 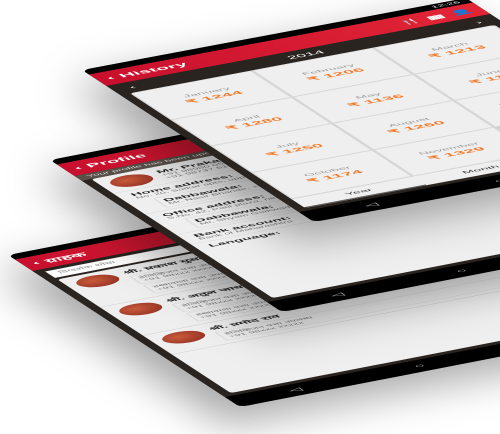 What do you see at coordinates (498, 99) in the screenshot?
I see `month-label: September` at bounding box center [498, 99].